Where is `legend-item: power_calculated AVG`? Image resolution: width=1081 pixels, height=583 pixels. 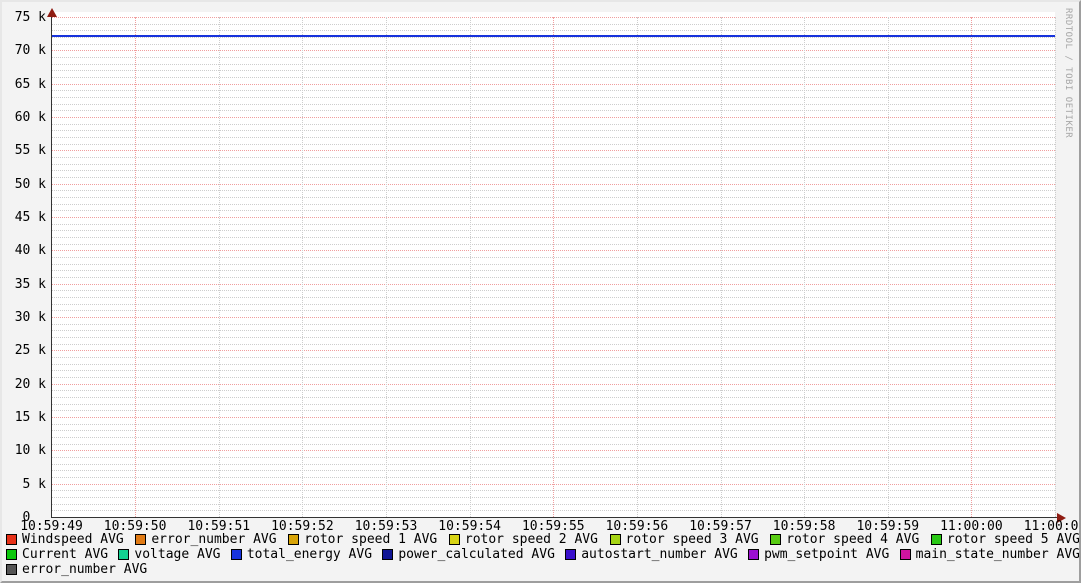
legend-item: power_calculated AVG is located at coordinates (468, 554).